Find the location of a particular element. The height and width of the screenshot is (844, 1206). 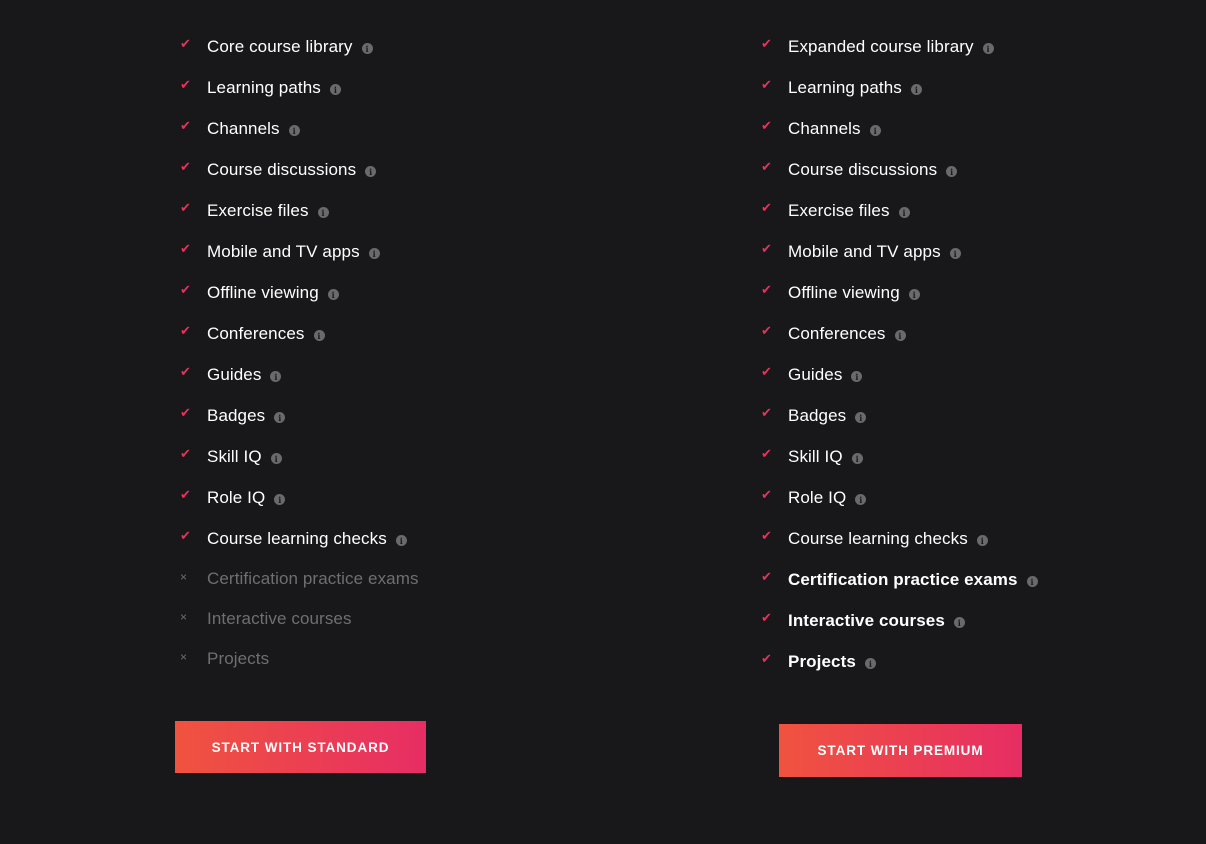

feature-certification-practice-exams: ✔ Certification practice exams i is located at coordinates (899, 579).